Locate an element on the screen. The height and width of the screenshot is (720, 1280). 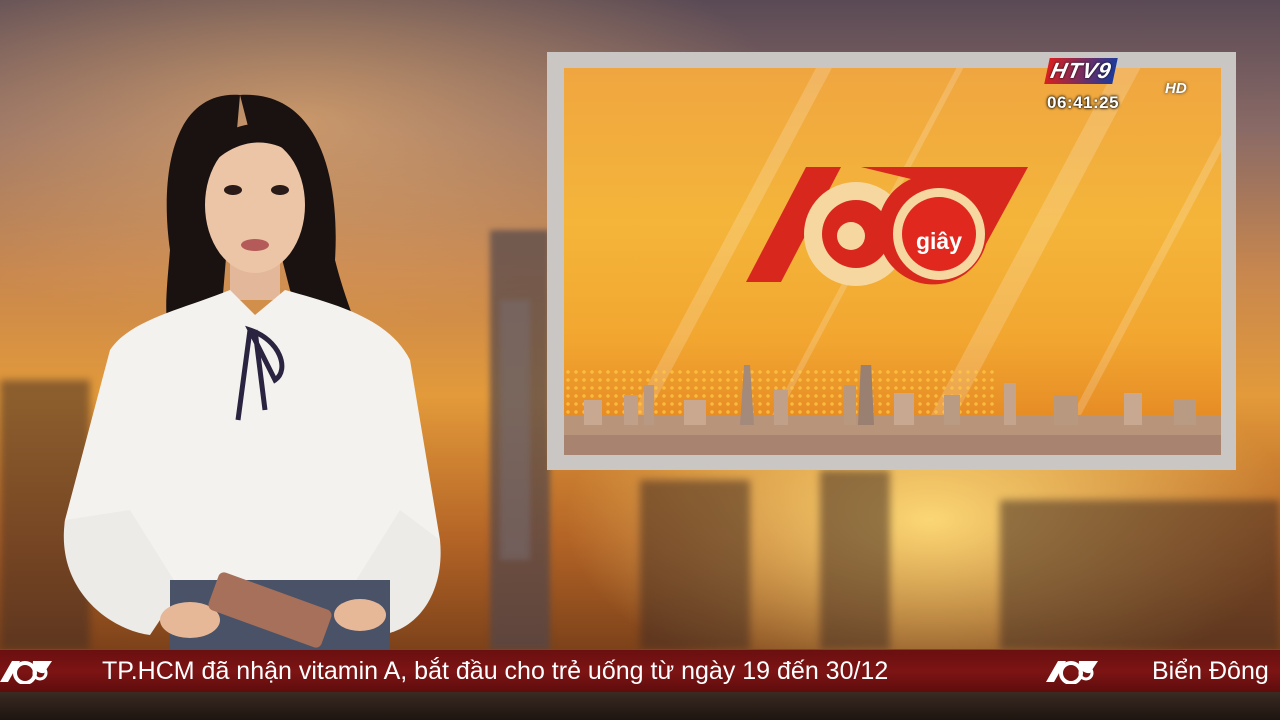
channel-branding: HTV9 HD 06:41:25 is located at coordinates (1125, 88).